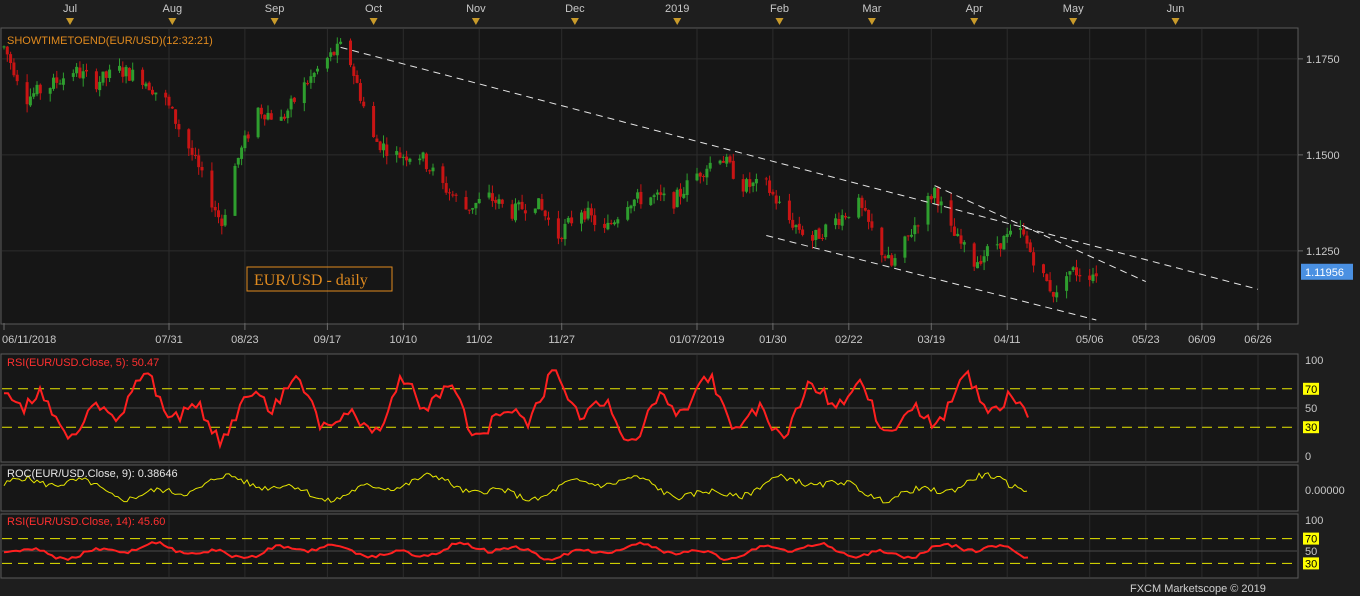  What do you see at coordinates (974, 9) in the screenshot?
I see `month-label: Apr` at bounding box center [974, 9].